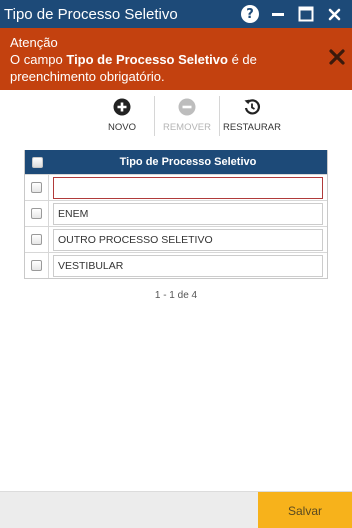 This screenshot has width=352, height=528. I want to click on alert-message-suffix: é de, so click(242, 59).